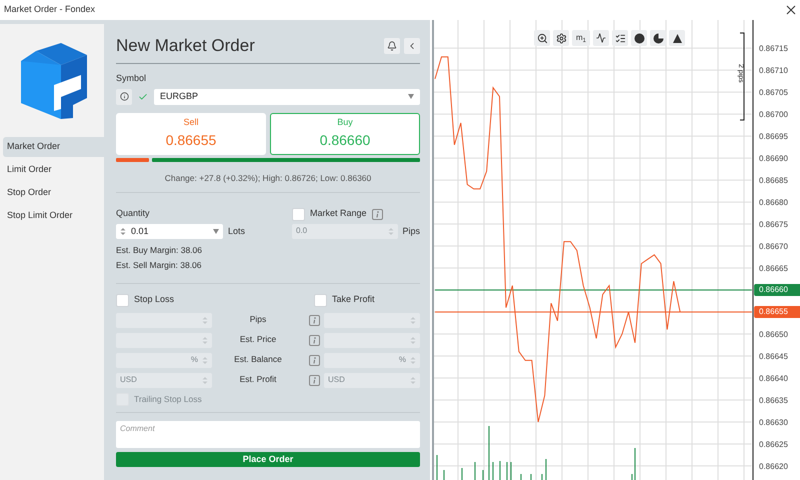 The image size is (800, 480). I want to click on axis-tick-label: 0.86685, so click(773, 181).